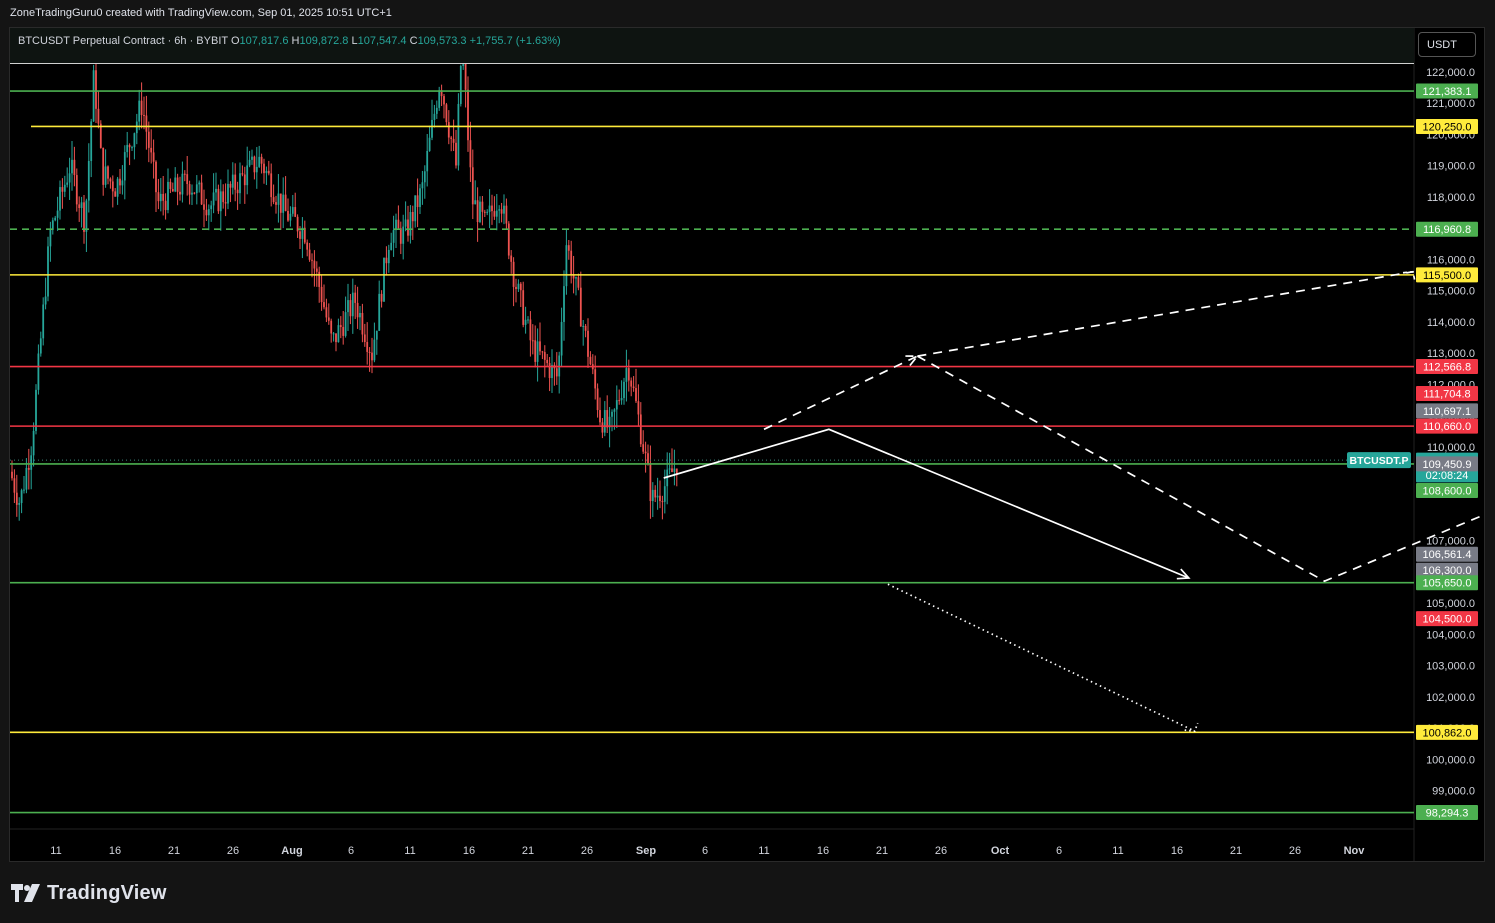 The width and height of the screenshot is (1495, 923). I want to click on y-tick-label: 121,000.0, so click(1450, 104).